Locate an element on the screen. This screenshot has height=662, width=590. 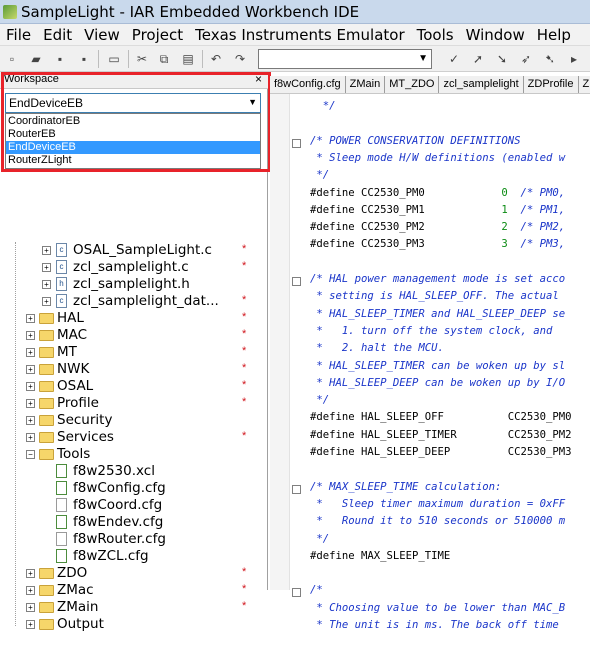
tree-folder: +Security is located at coordinates (134, 420).